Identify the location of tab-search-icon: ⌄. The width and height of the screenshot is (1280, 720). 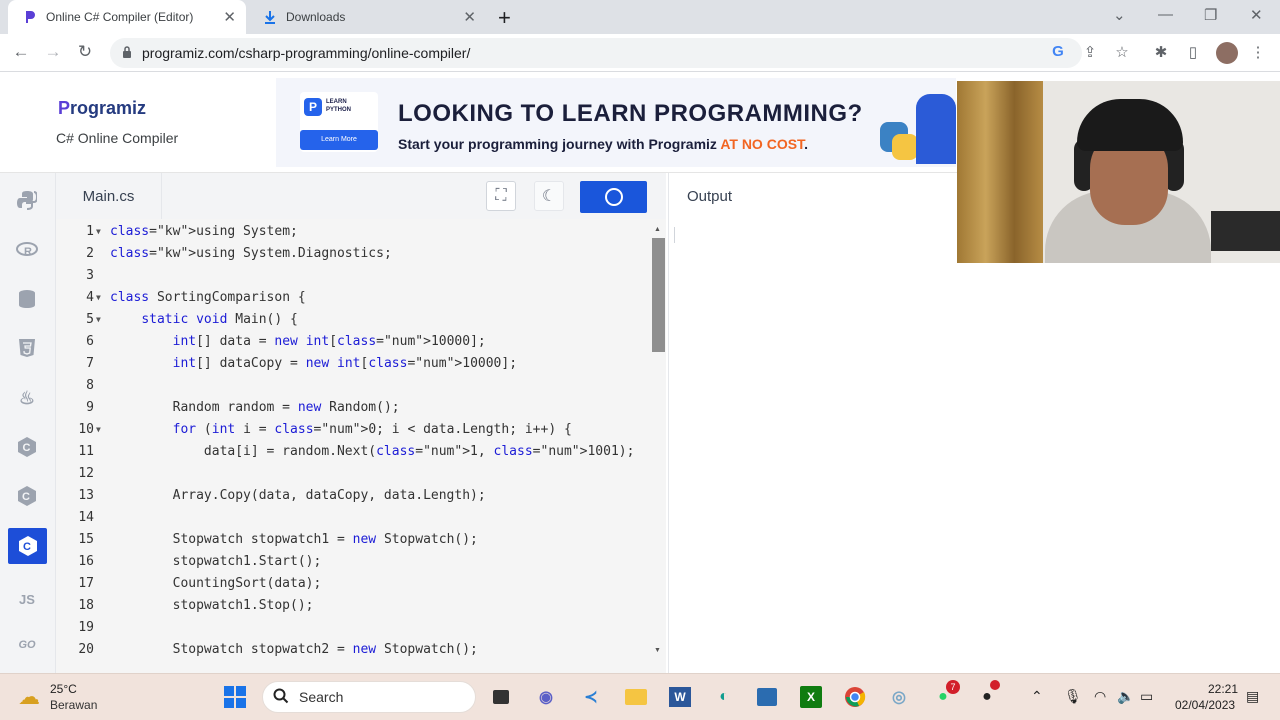
(1119, 15).